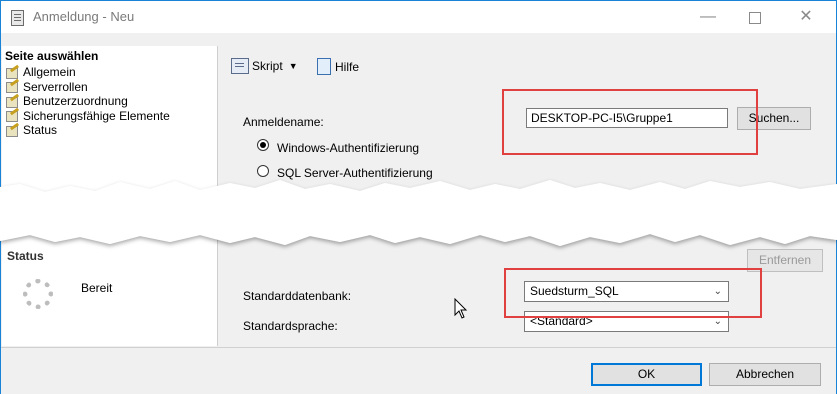  What do you see at coordinates (630, 122) in the screenshot?
I see `highlight-login-name` at bounding box center [630, 122].